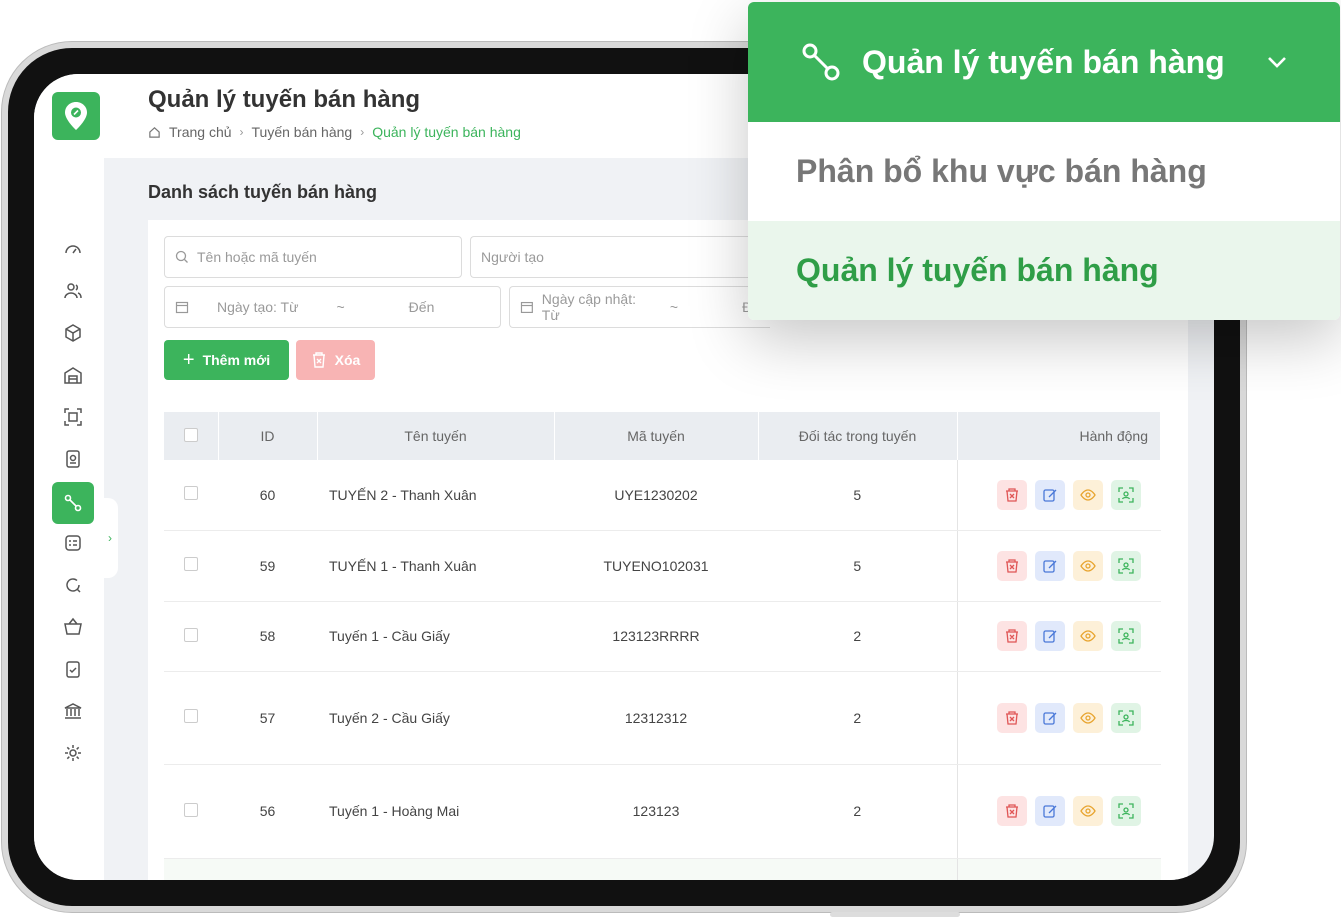  What do you see at coordinates (73, 753) in the screenshot?
I see `settings-icon` at bounding box center [73, 753].